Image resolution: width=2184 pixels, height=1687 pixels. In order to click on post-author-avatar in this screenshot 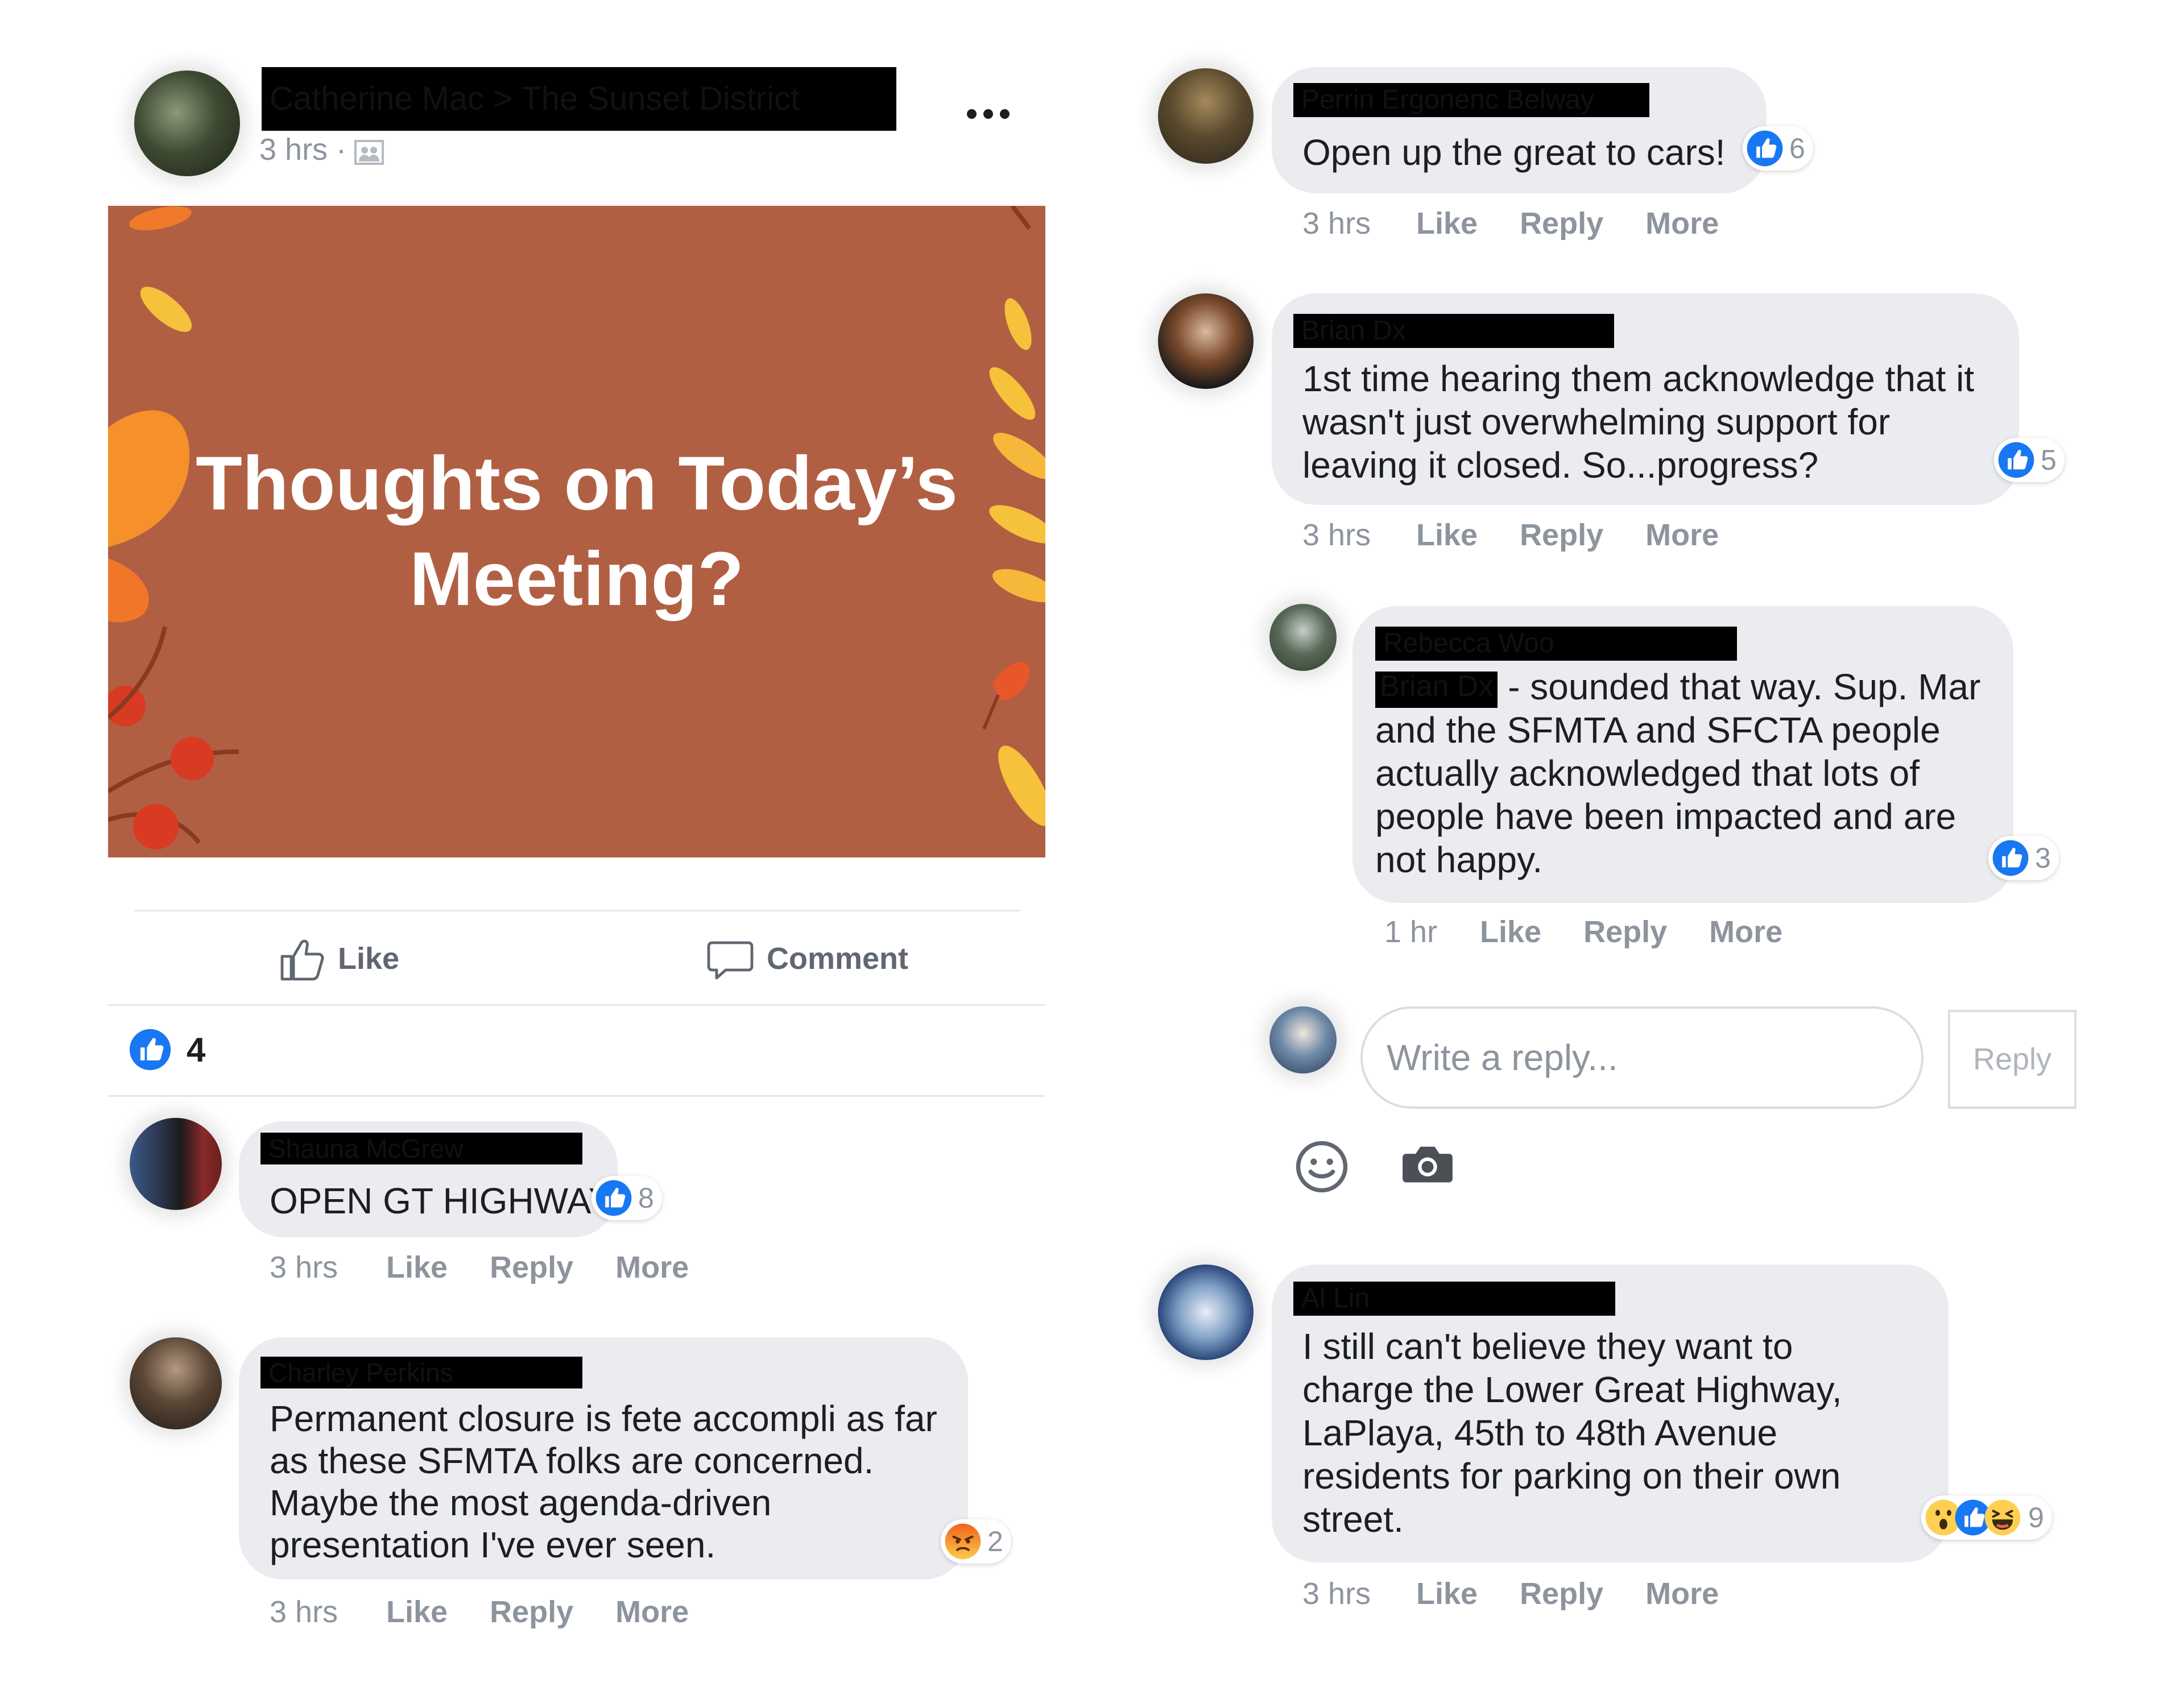, I will do `click(187, 123)`.